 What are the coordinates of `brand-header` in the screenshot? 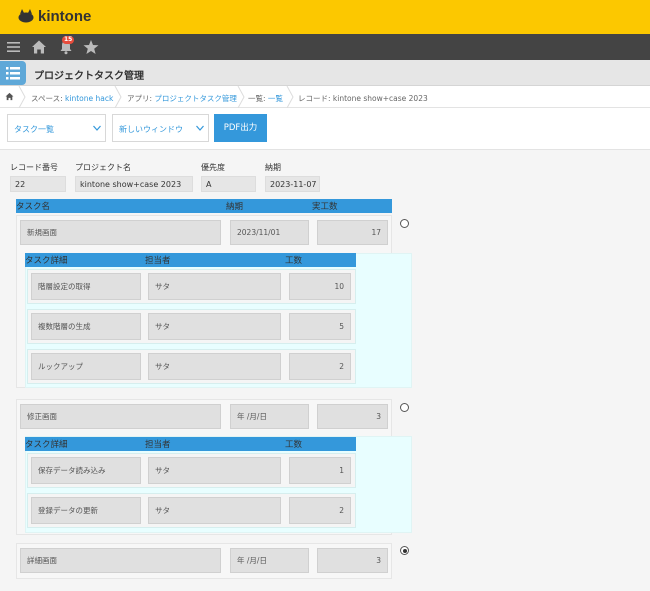 It's located at (325, 17).